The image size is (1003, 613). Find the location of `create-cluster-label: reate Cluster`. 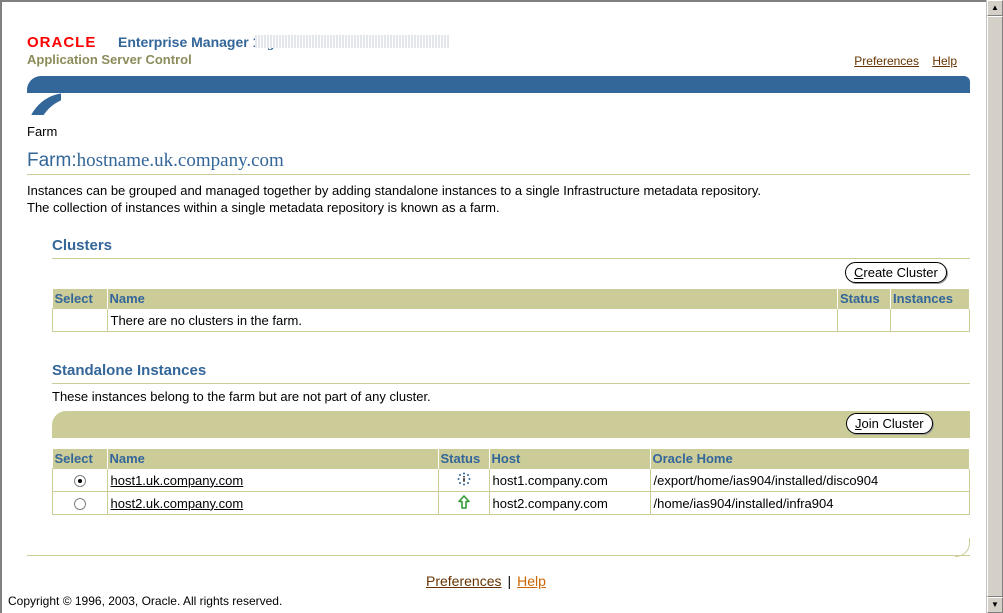

create-cluster-label: reate Cluster is located at coordinates (900, 272).